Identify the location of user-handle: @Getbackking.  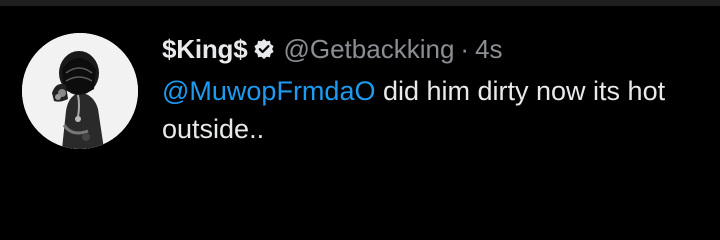
(368, 49).